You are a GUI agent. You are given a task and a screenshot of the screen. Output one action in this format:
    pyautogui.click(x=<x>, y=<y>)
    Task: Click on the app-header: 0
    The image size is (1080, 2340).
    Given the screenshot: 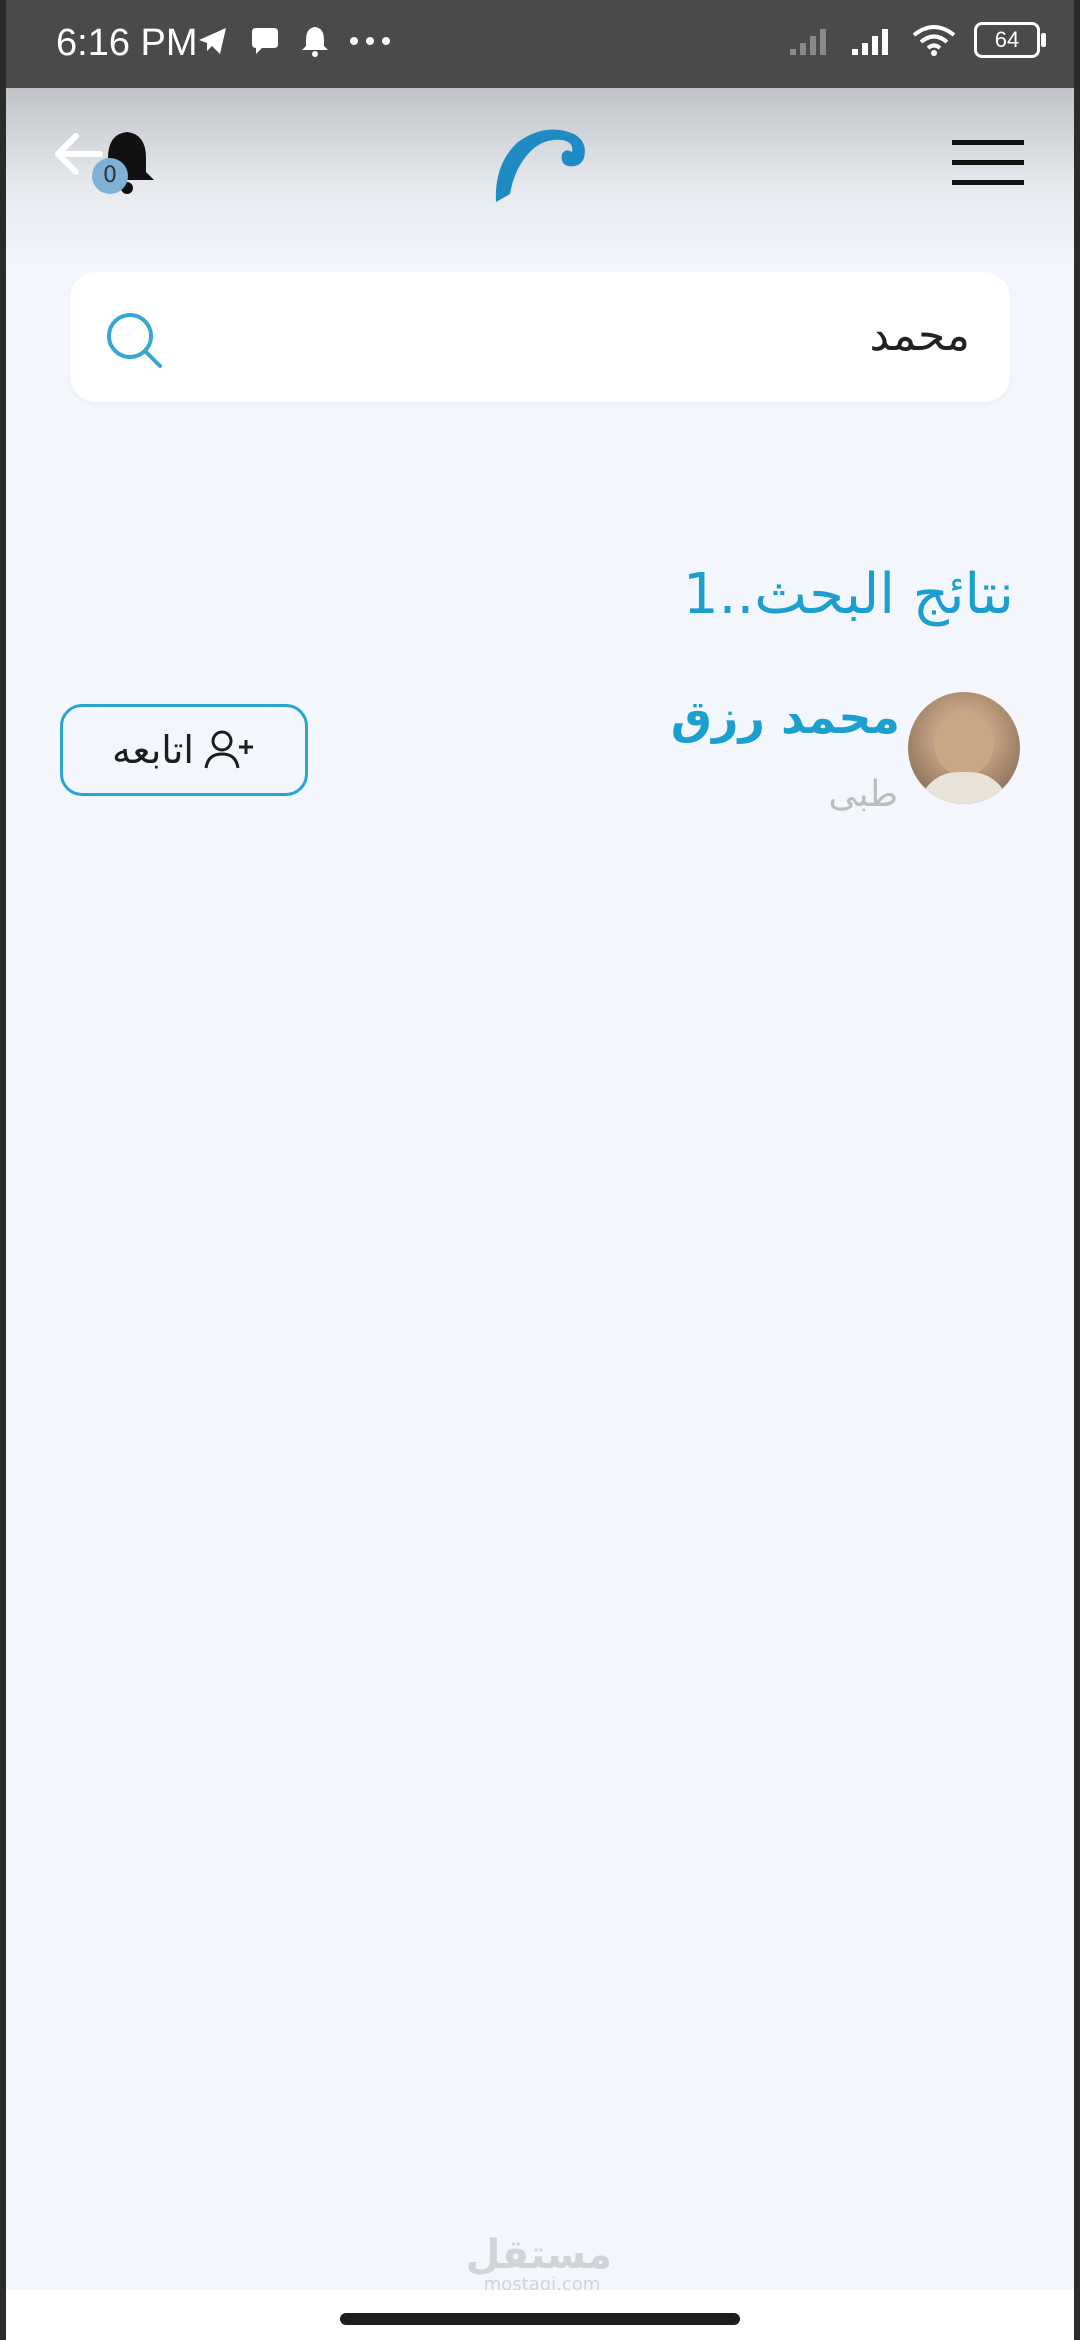 What is the action you would take?
    pyautogui.click(x=540, y=178)
    